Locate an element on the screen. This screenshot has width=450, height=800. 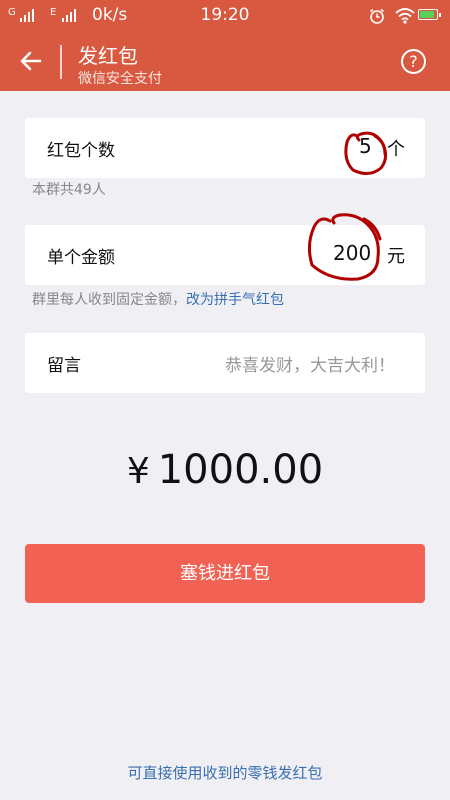
group-member-hint: 本群共49人 is located at coordinates (69, 190).